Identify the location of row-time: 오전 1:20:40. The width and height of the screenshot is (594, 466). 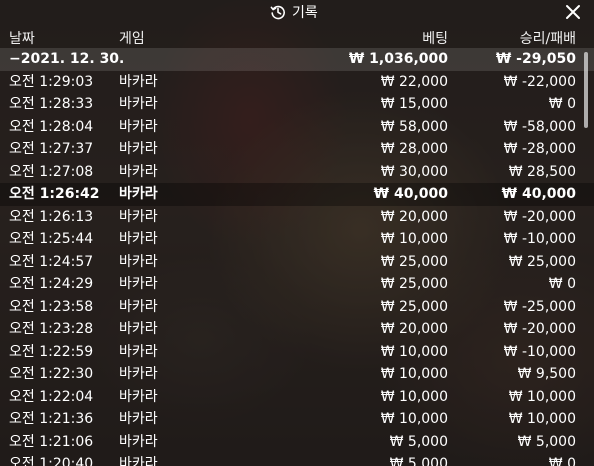
(51, 461).